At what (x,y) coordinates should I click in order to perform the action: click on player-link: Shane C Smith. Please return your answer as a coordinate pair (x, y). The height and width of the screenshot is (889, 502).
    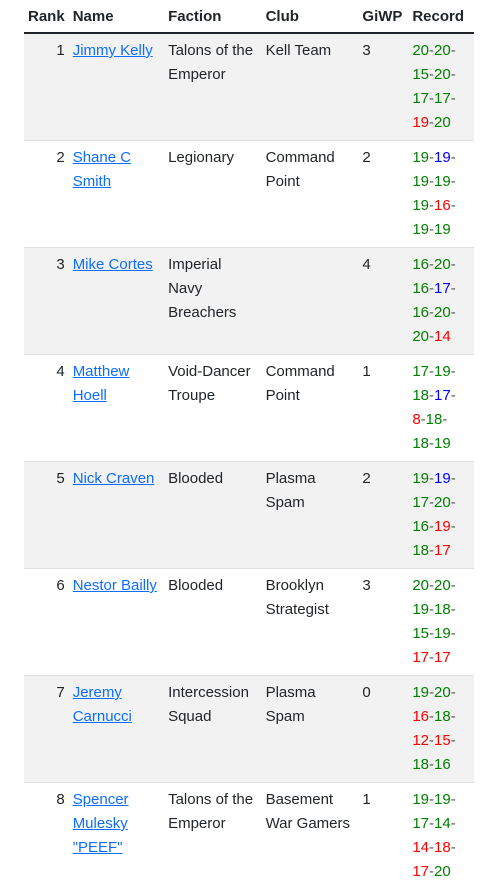
    Looking at the image, I should click on (102, 169).